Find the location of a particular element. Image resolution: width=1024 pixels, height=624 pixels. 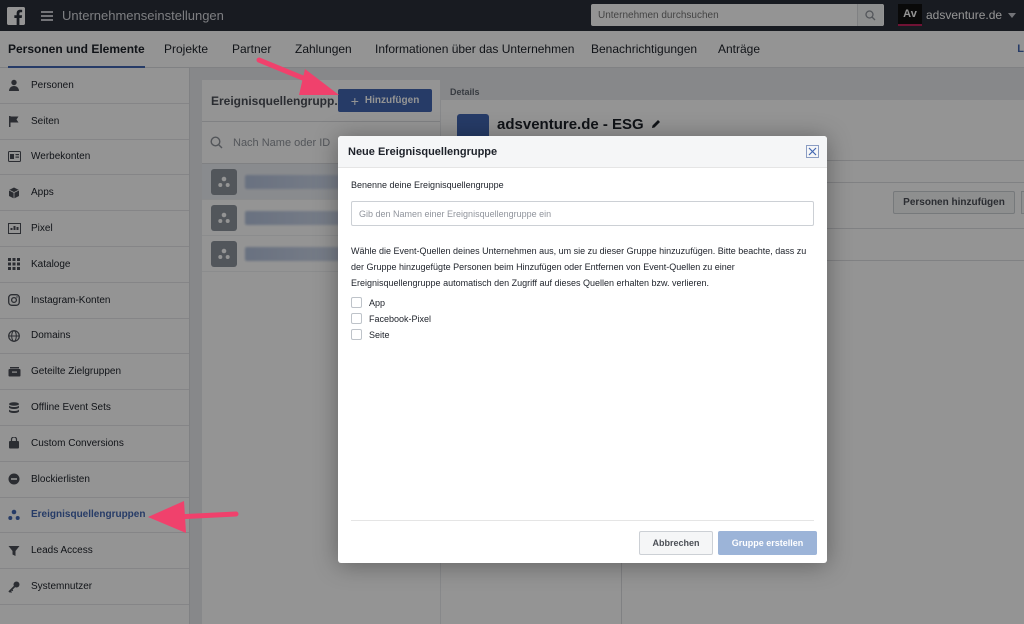

checkbox-seite: Seite is located at coordinates (370, 334).